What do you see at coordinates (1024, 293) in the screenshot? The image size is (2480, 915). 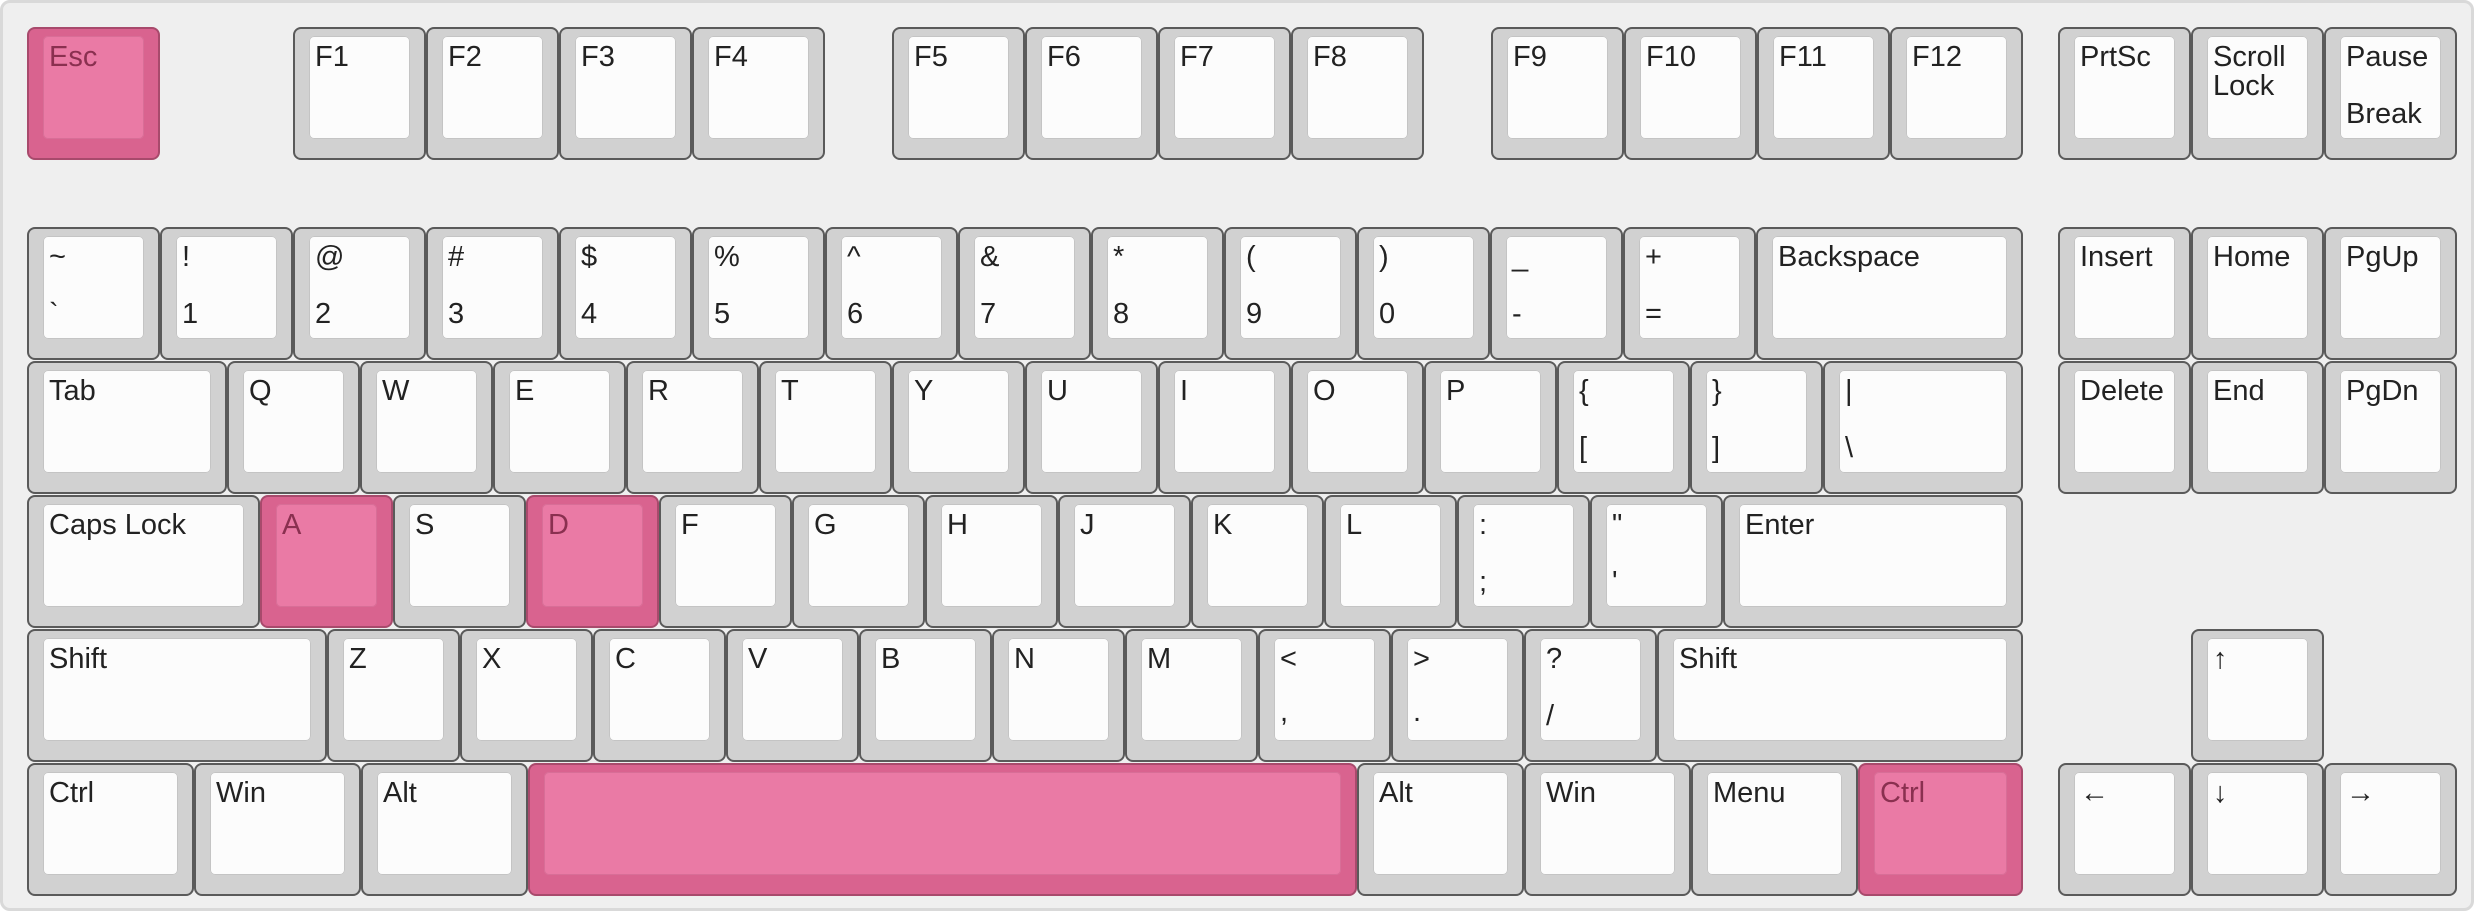 I see `digit-7-key: & 7` at bounding box center [1024, 293].